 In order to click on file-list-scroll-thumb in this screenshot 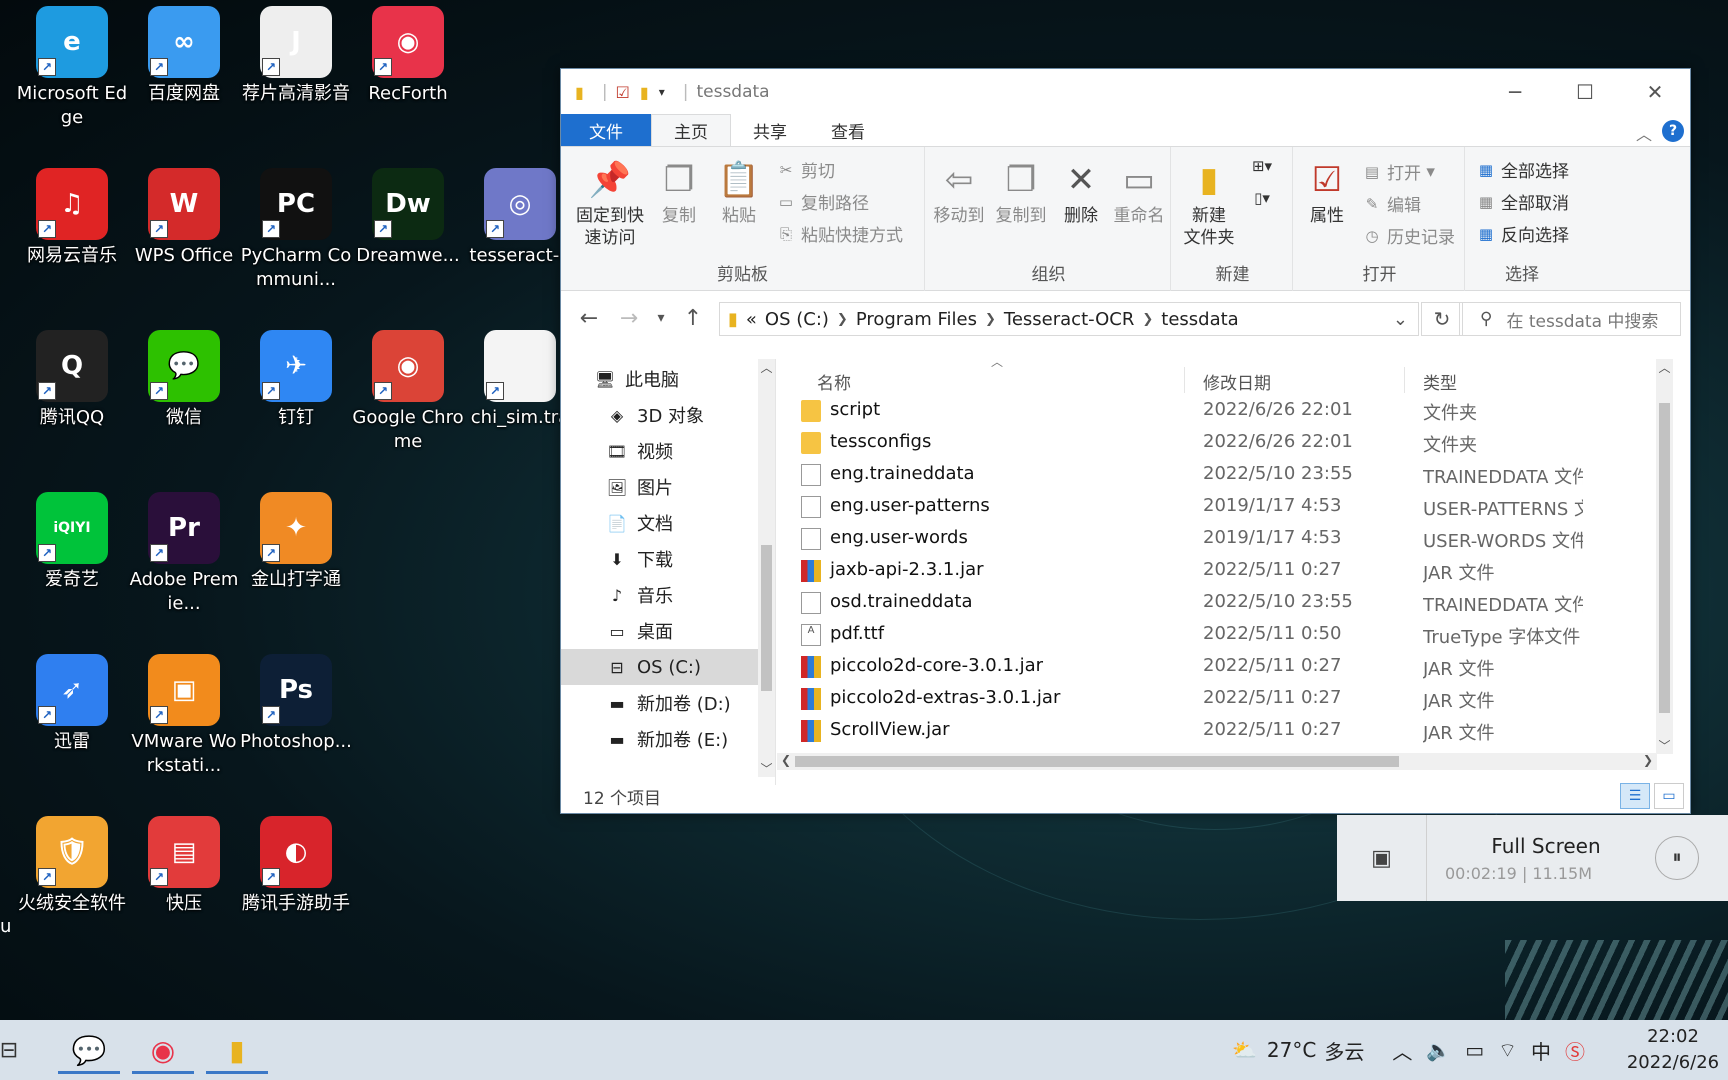, I will do `click(1664, 558)`.